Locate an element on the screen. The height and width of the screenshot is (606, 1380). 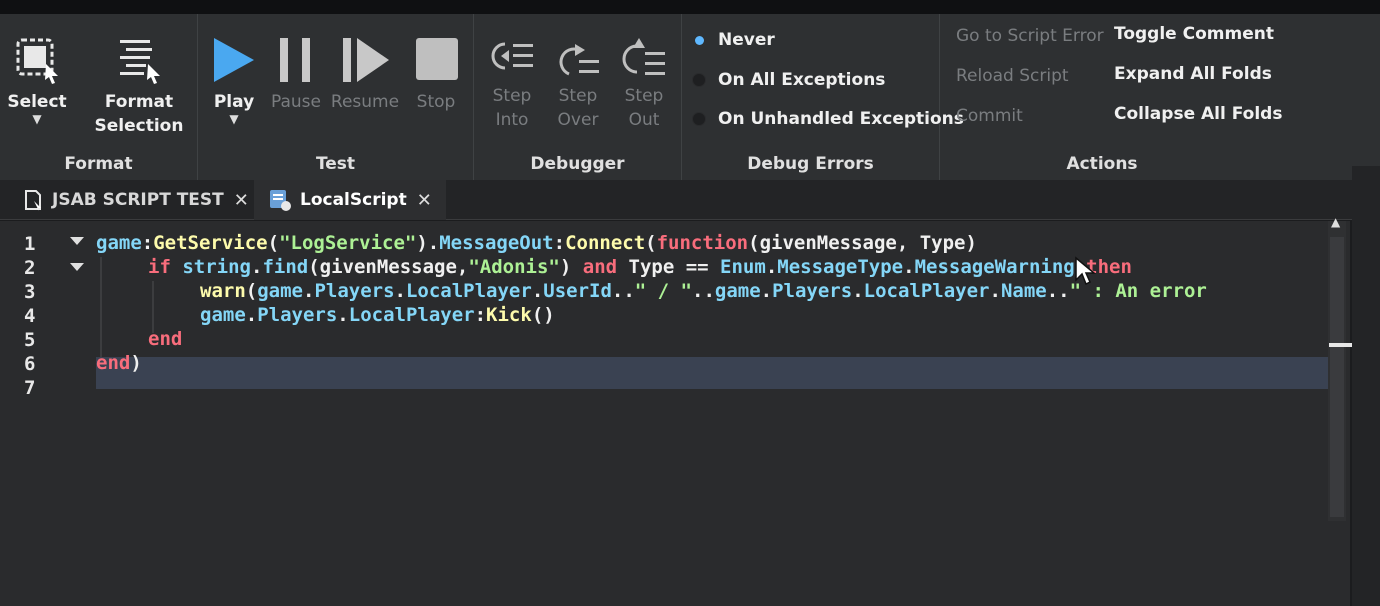
go-to-script-error-button: Go to Script Error is located at coordinates (1030, 36).